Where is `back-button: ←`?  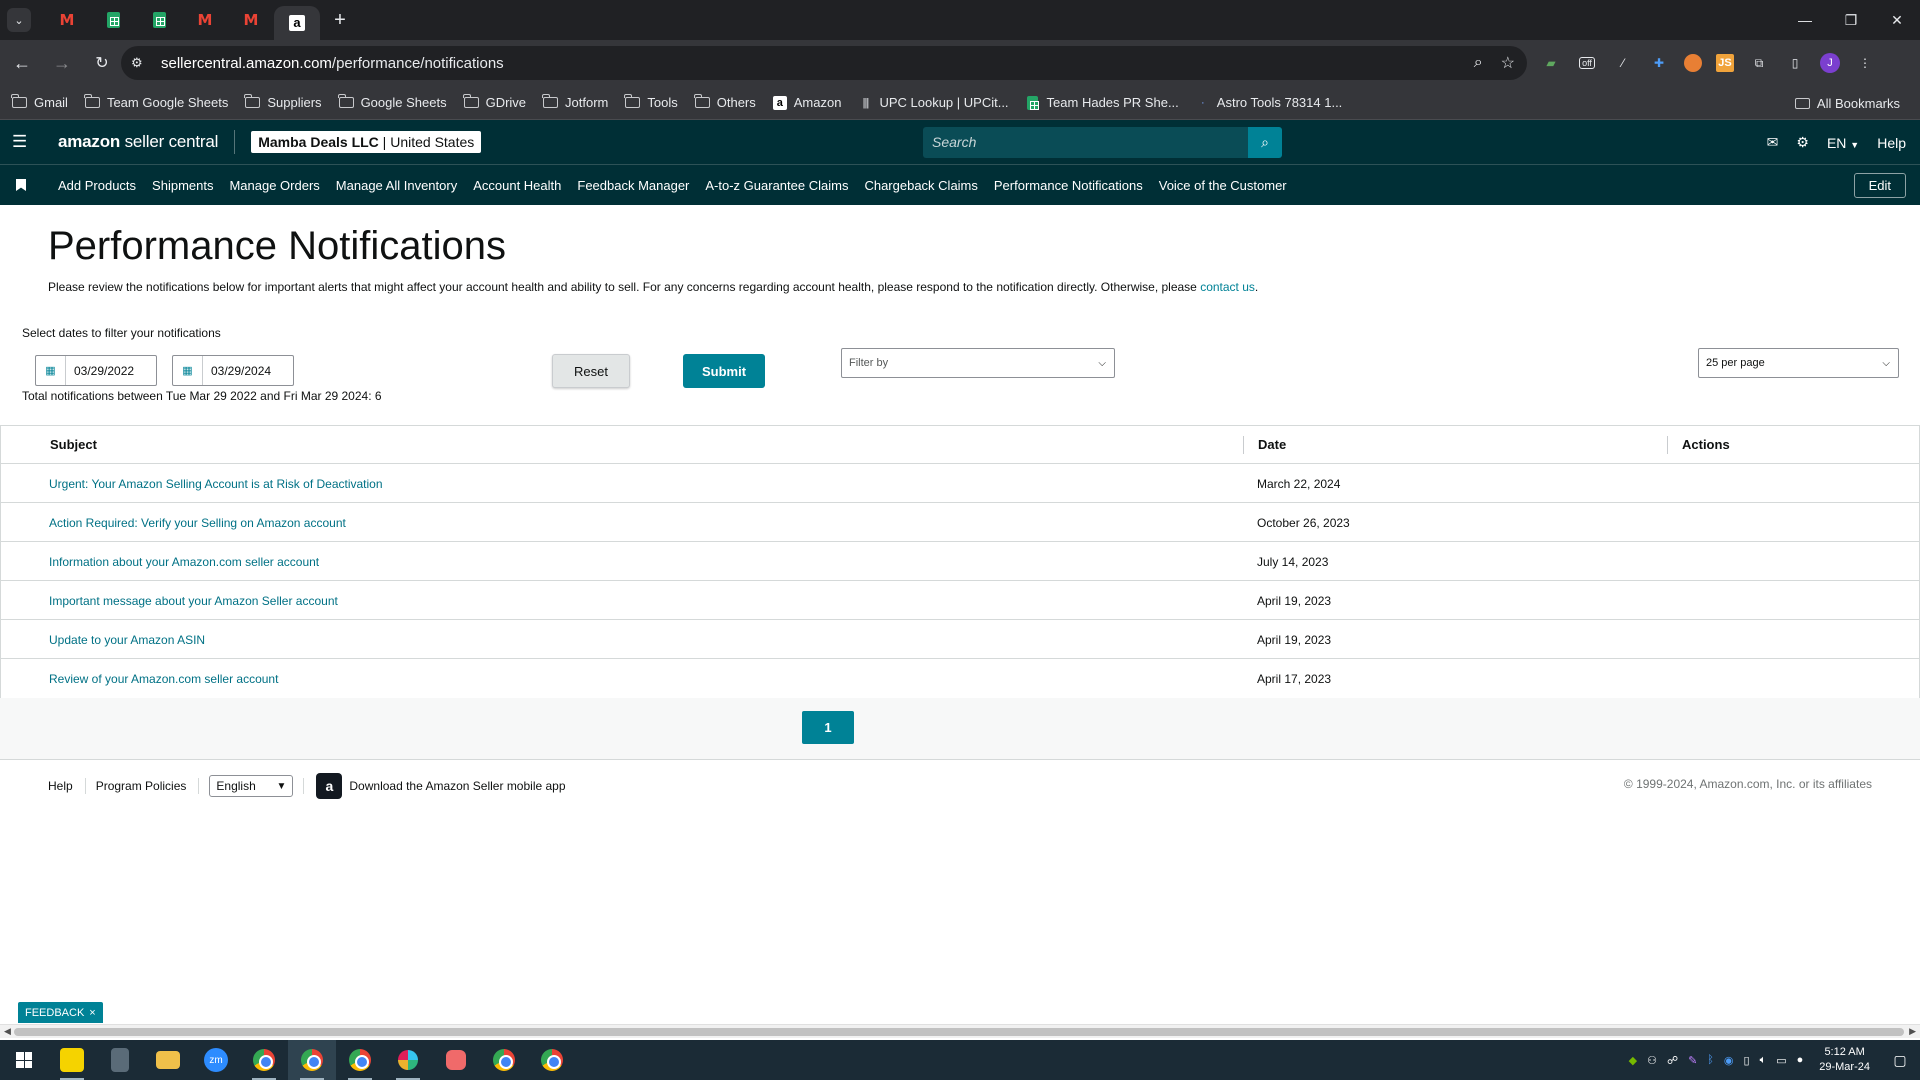 back-button: ← is located at coordinates (22, 63).